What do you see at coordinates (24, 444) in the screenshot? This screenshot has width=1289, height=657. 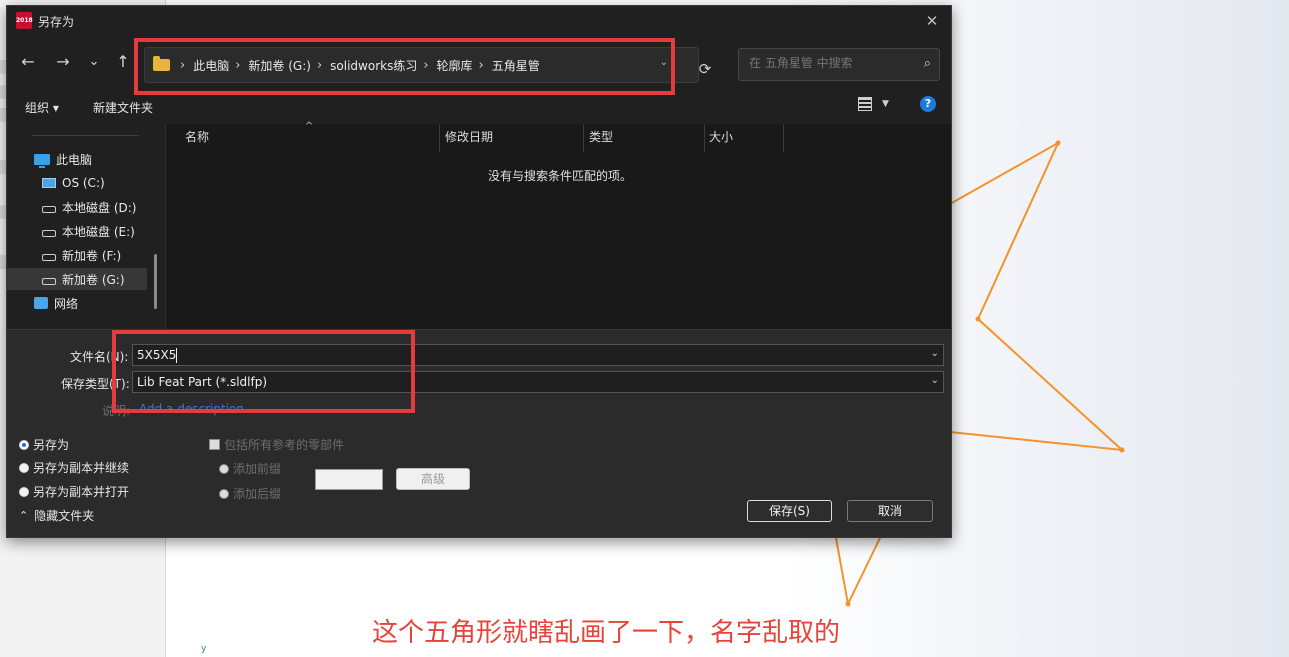 I see `radio-selected-icon` at bounding box center [24, 444].